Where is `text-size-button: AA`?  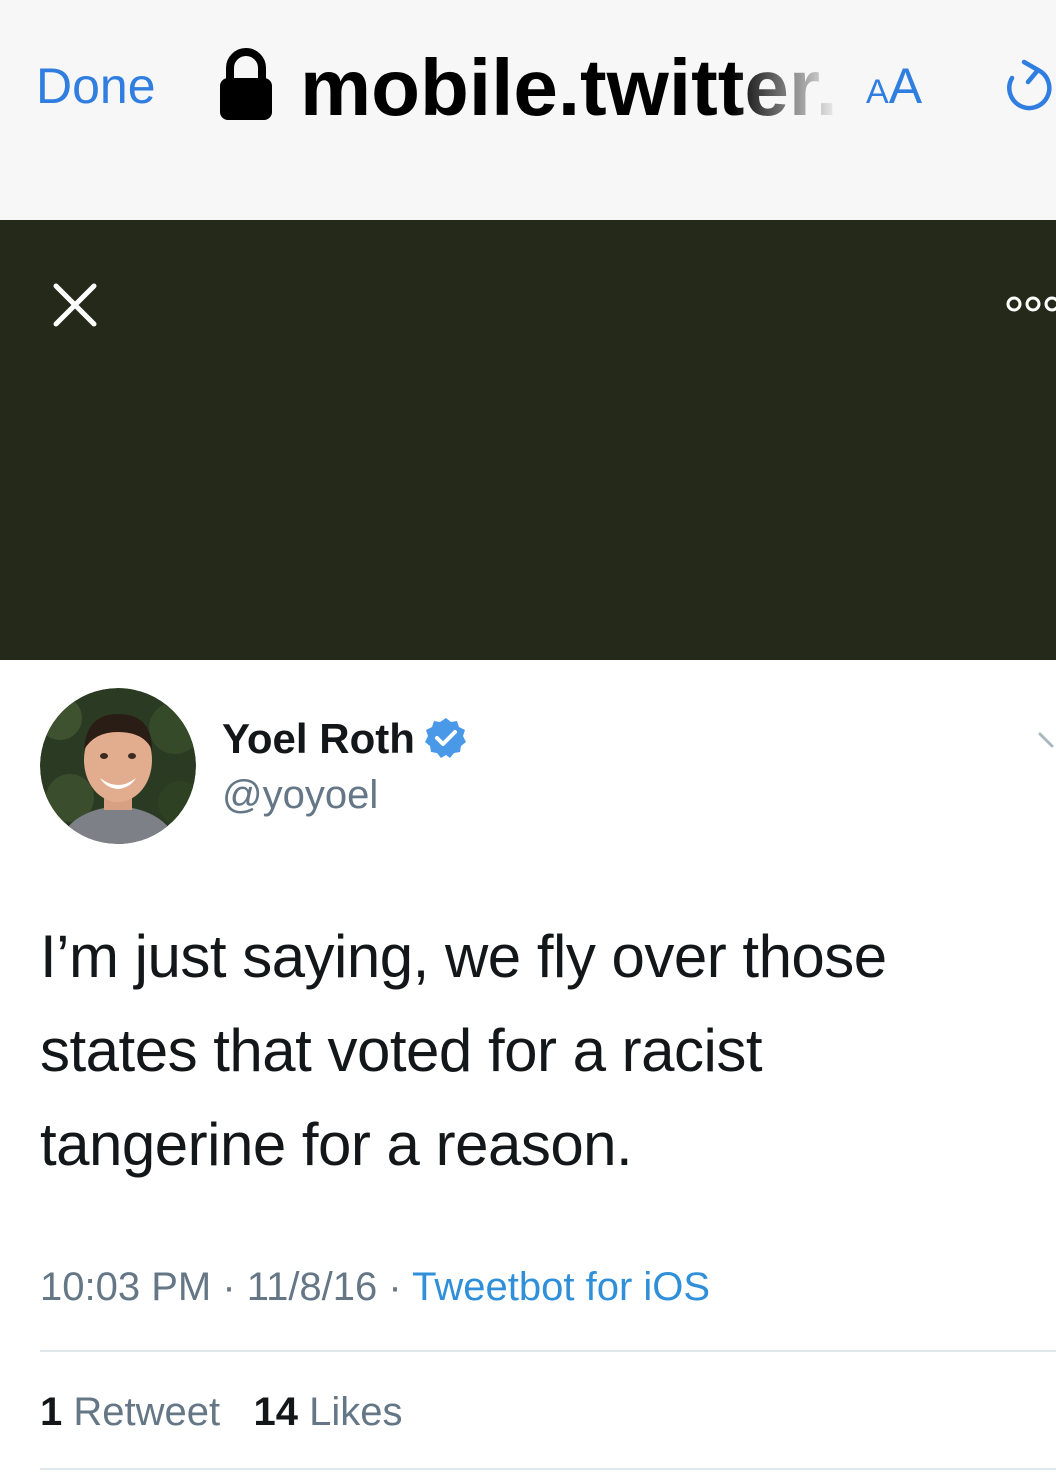
text-size-button: AA is located at coordinates (894, 92).